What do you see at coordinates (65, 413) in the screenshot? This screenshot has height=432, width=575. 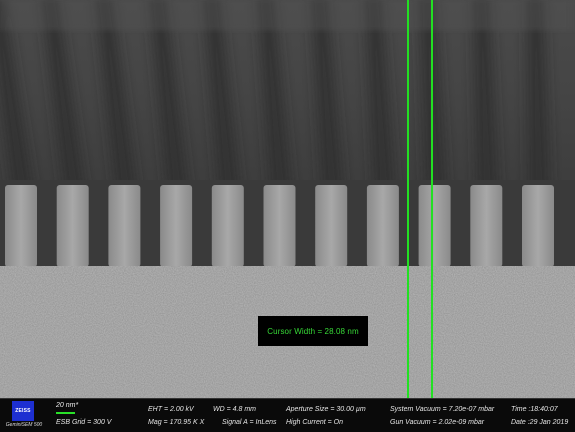 I see `scale-bar-line` at bounding box center [65, 413].